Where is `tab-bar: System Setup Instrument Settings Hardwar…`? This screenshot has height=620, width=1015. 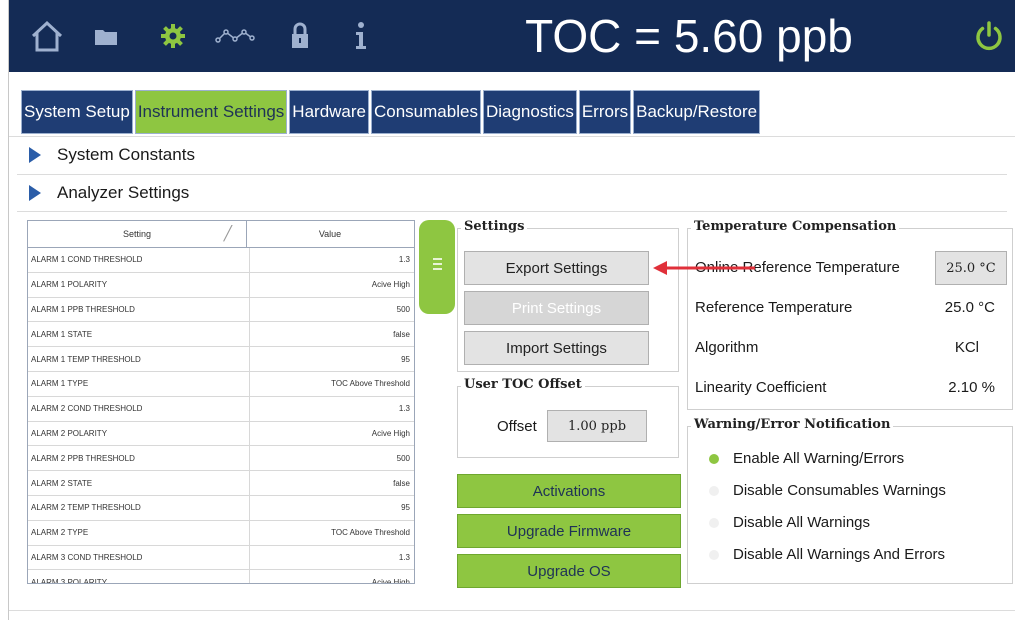
tab-bar: System Setup Instrument Settings Hardwar… is located at coordinates (391, 113).